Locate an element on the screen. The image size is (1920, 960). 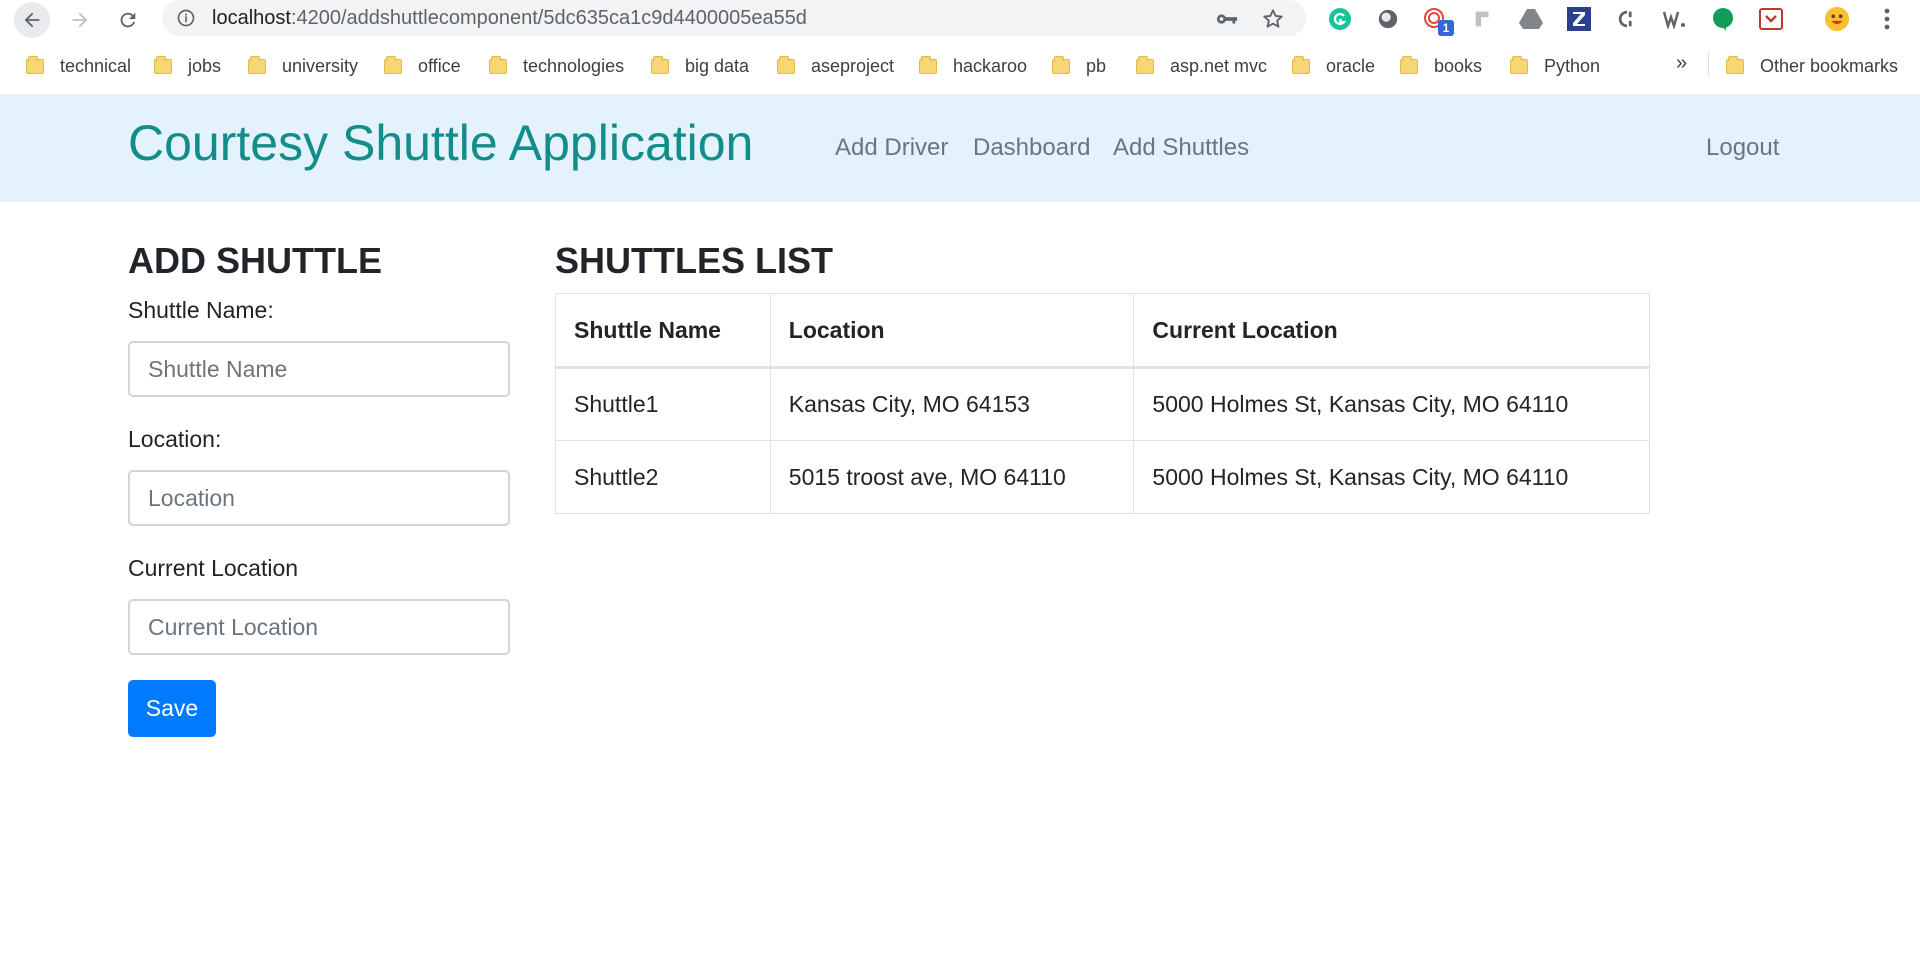
bookmark-label: oracle is located at coordinates (1351, 65).